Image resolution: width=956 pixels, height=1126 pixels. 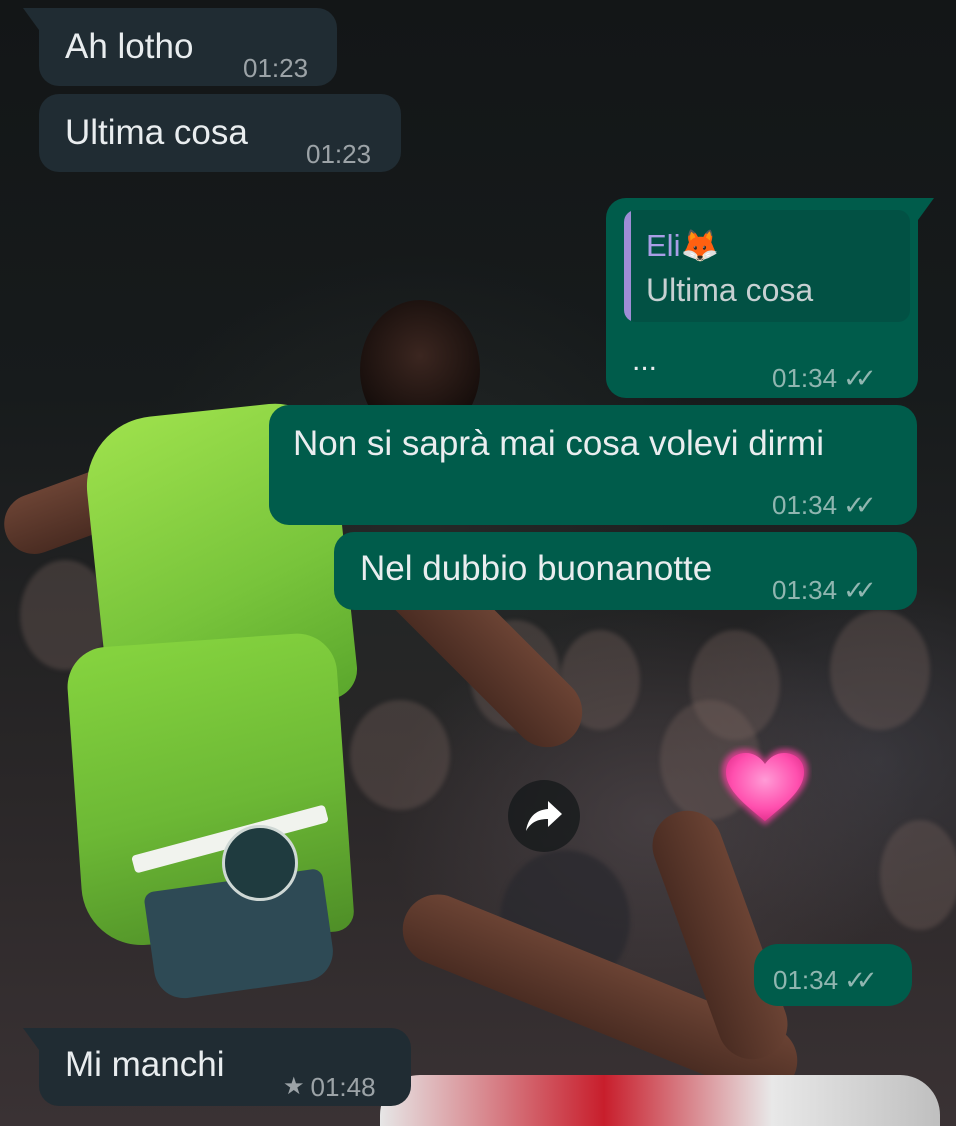 What do you see at coordinates (730, 290) in the screenshot?
I see `quoted-text: Ultima cosa` at bounding box center [730, 290].